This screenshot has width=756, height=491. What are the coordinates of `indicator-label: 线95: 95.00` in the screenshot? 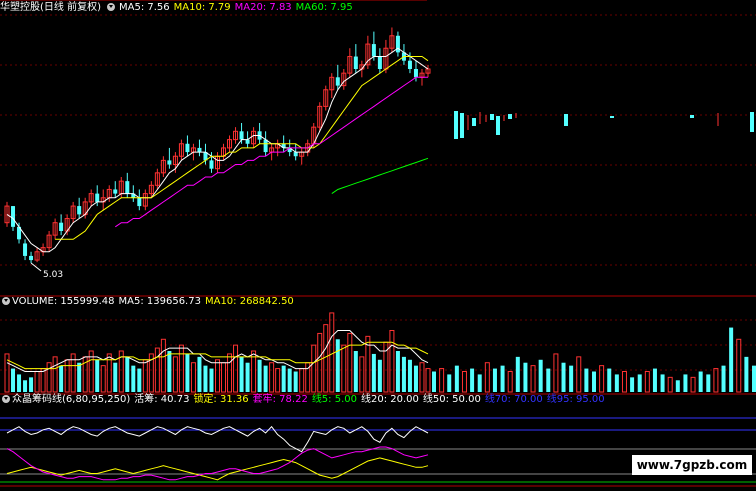 It's located at (575, 399).